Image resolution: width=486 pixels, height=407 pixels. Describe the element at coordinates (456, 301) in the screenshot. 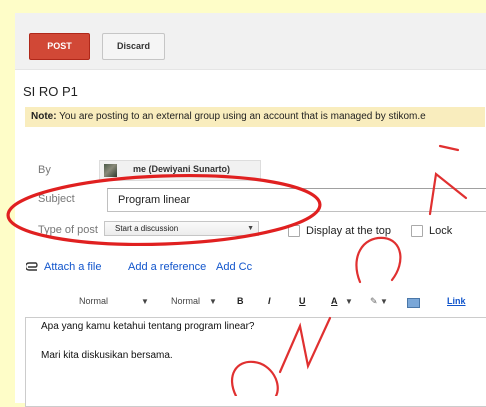

I see `link-button: Link` at that location.